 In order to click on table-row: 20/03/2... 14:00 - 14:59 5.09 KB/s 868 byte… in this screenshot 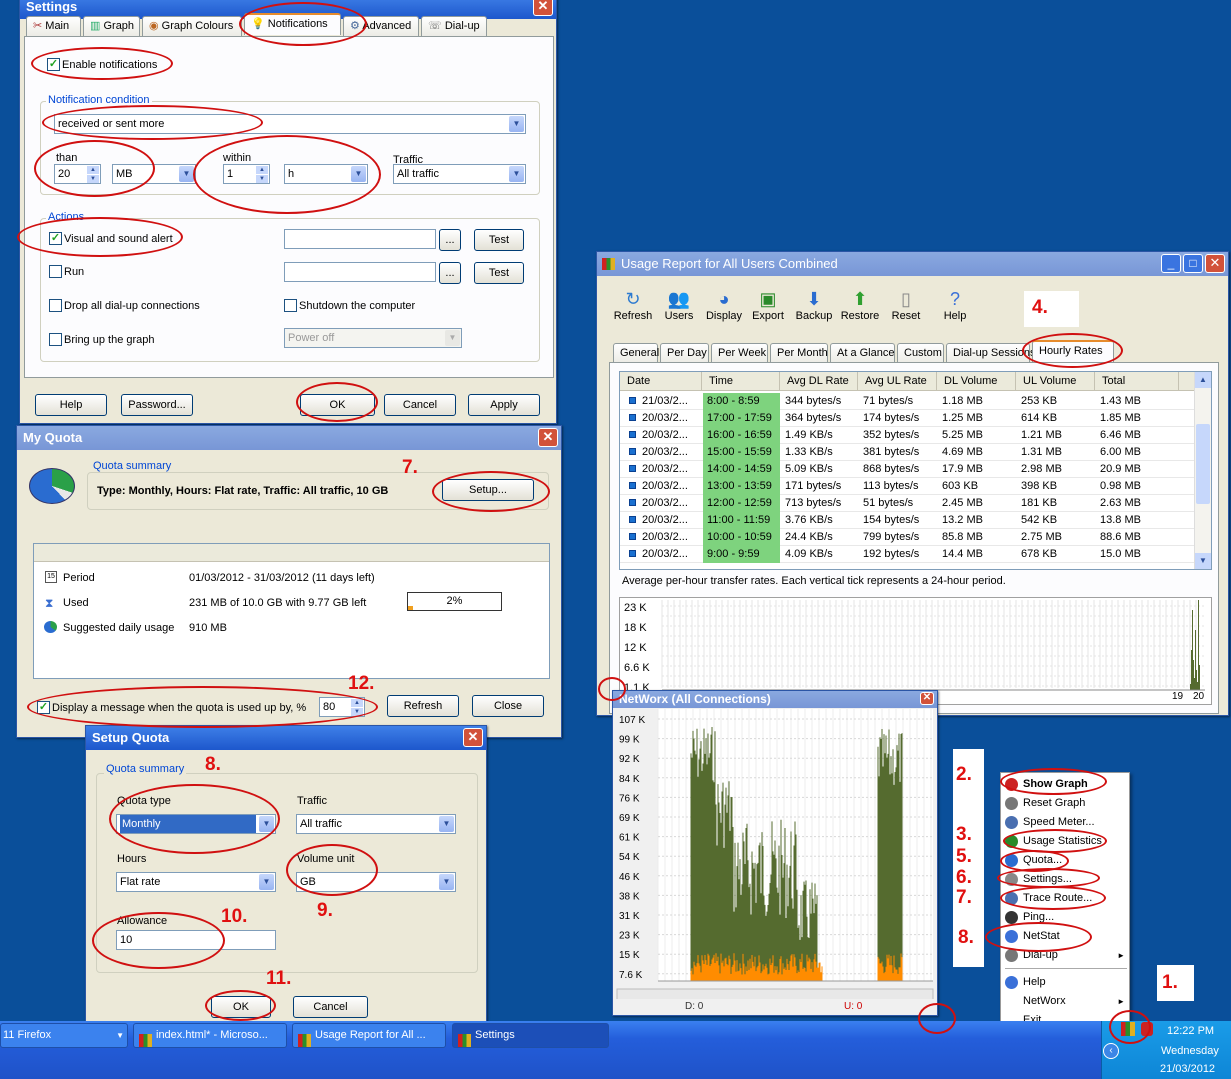, I will do `click(907, 469)`.